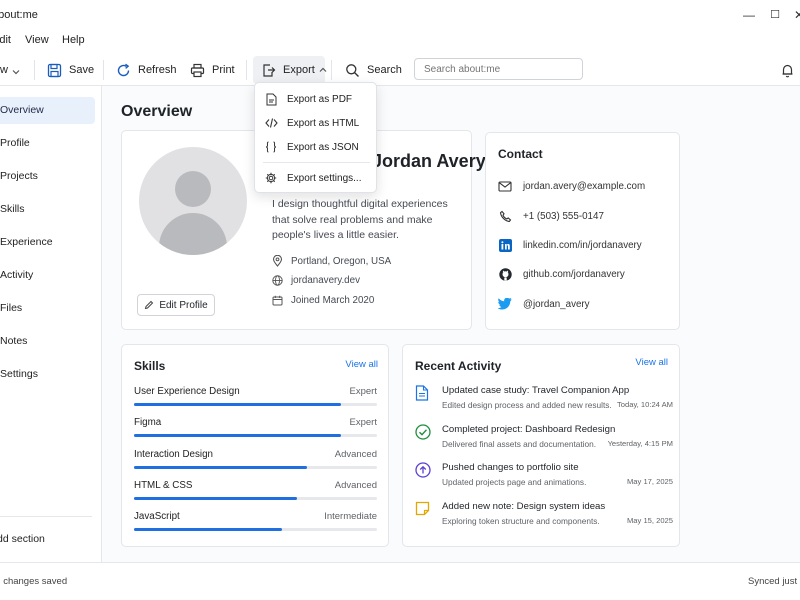  Describe the element at coordinates (47, 308) in the screenshot. I see `sidebar-item-files: Files` at that location.